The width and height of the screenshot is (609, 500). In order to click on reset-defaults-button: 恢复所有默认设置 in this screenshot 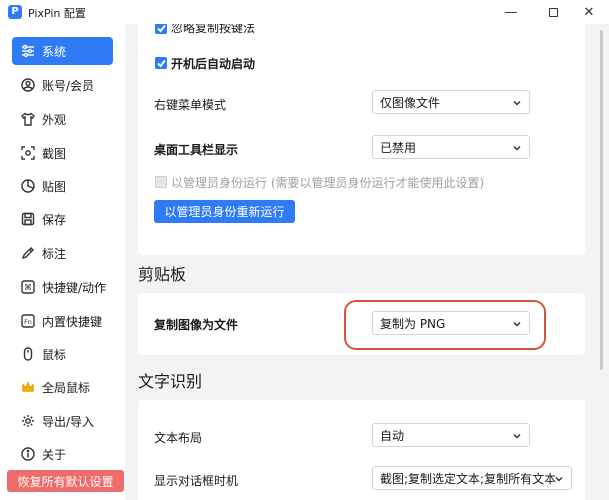, I will do `click(65, 481)`.